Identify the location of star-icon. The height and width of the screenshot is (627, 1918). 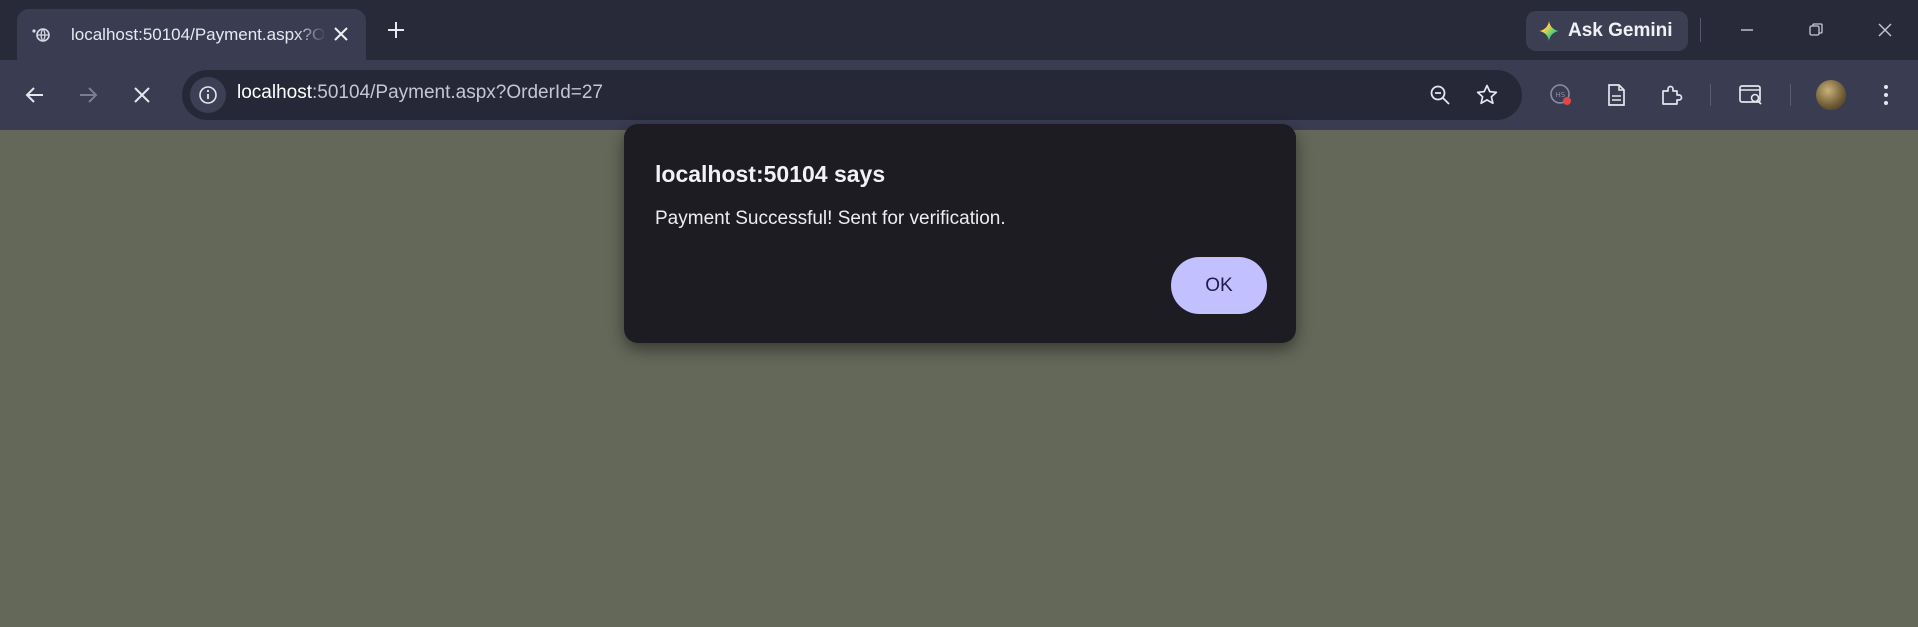
(1487, 95).